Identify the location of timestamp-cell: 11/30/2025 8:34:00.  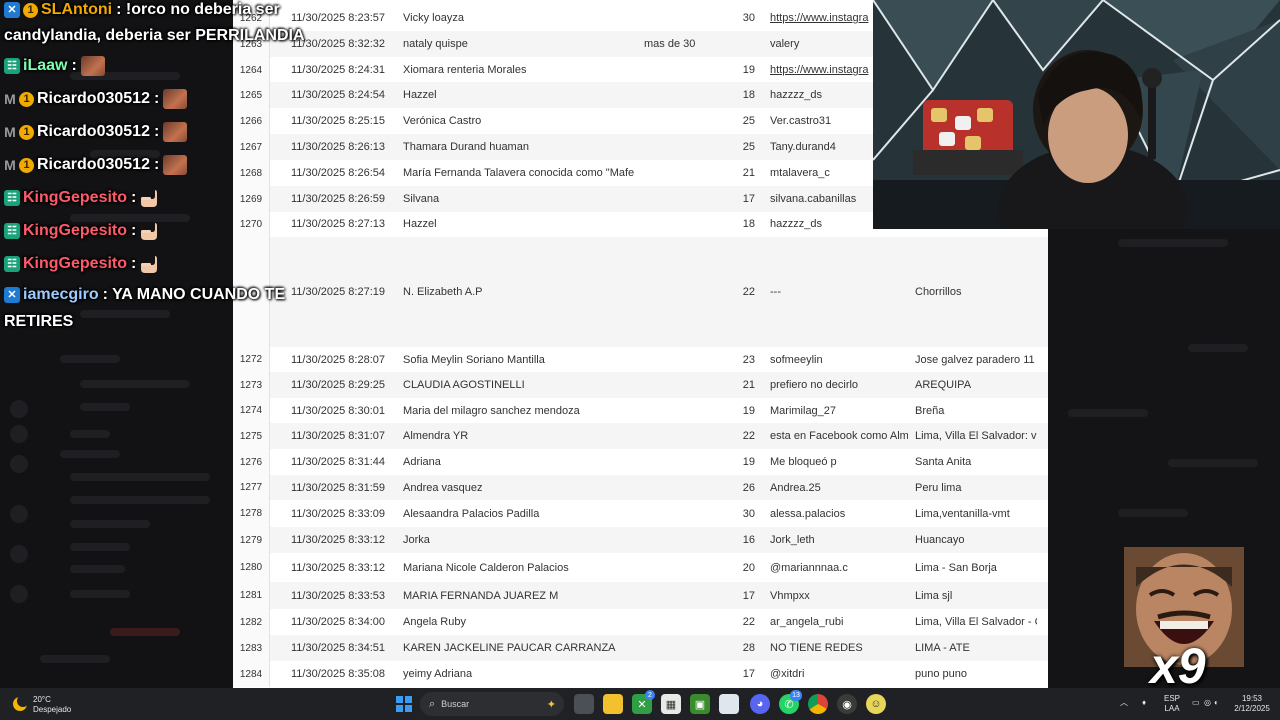
(346, 622).